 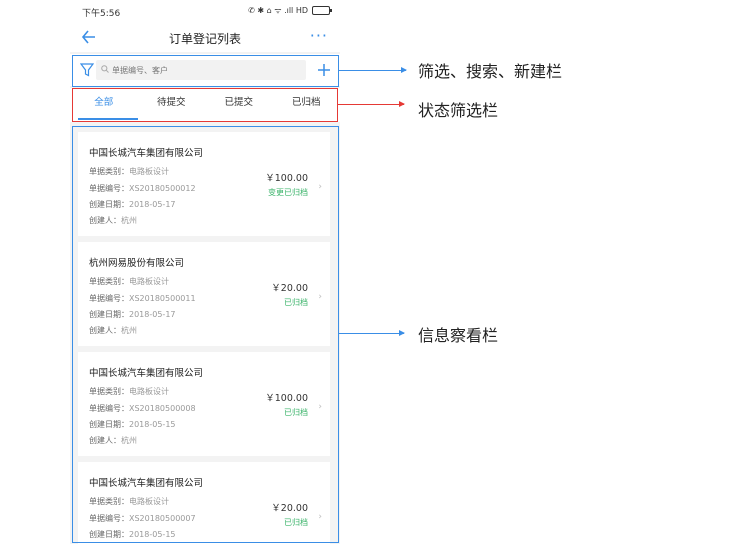 I want to click on annotation-arrow-info, so click(x=371, y=333).